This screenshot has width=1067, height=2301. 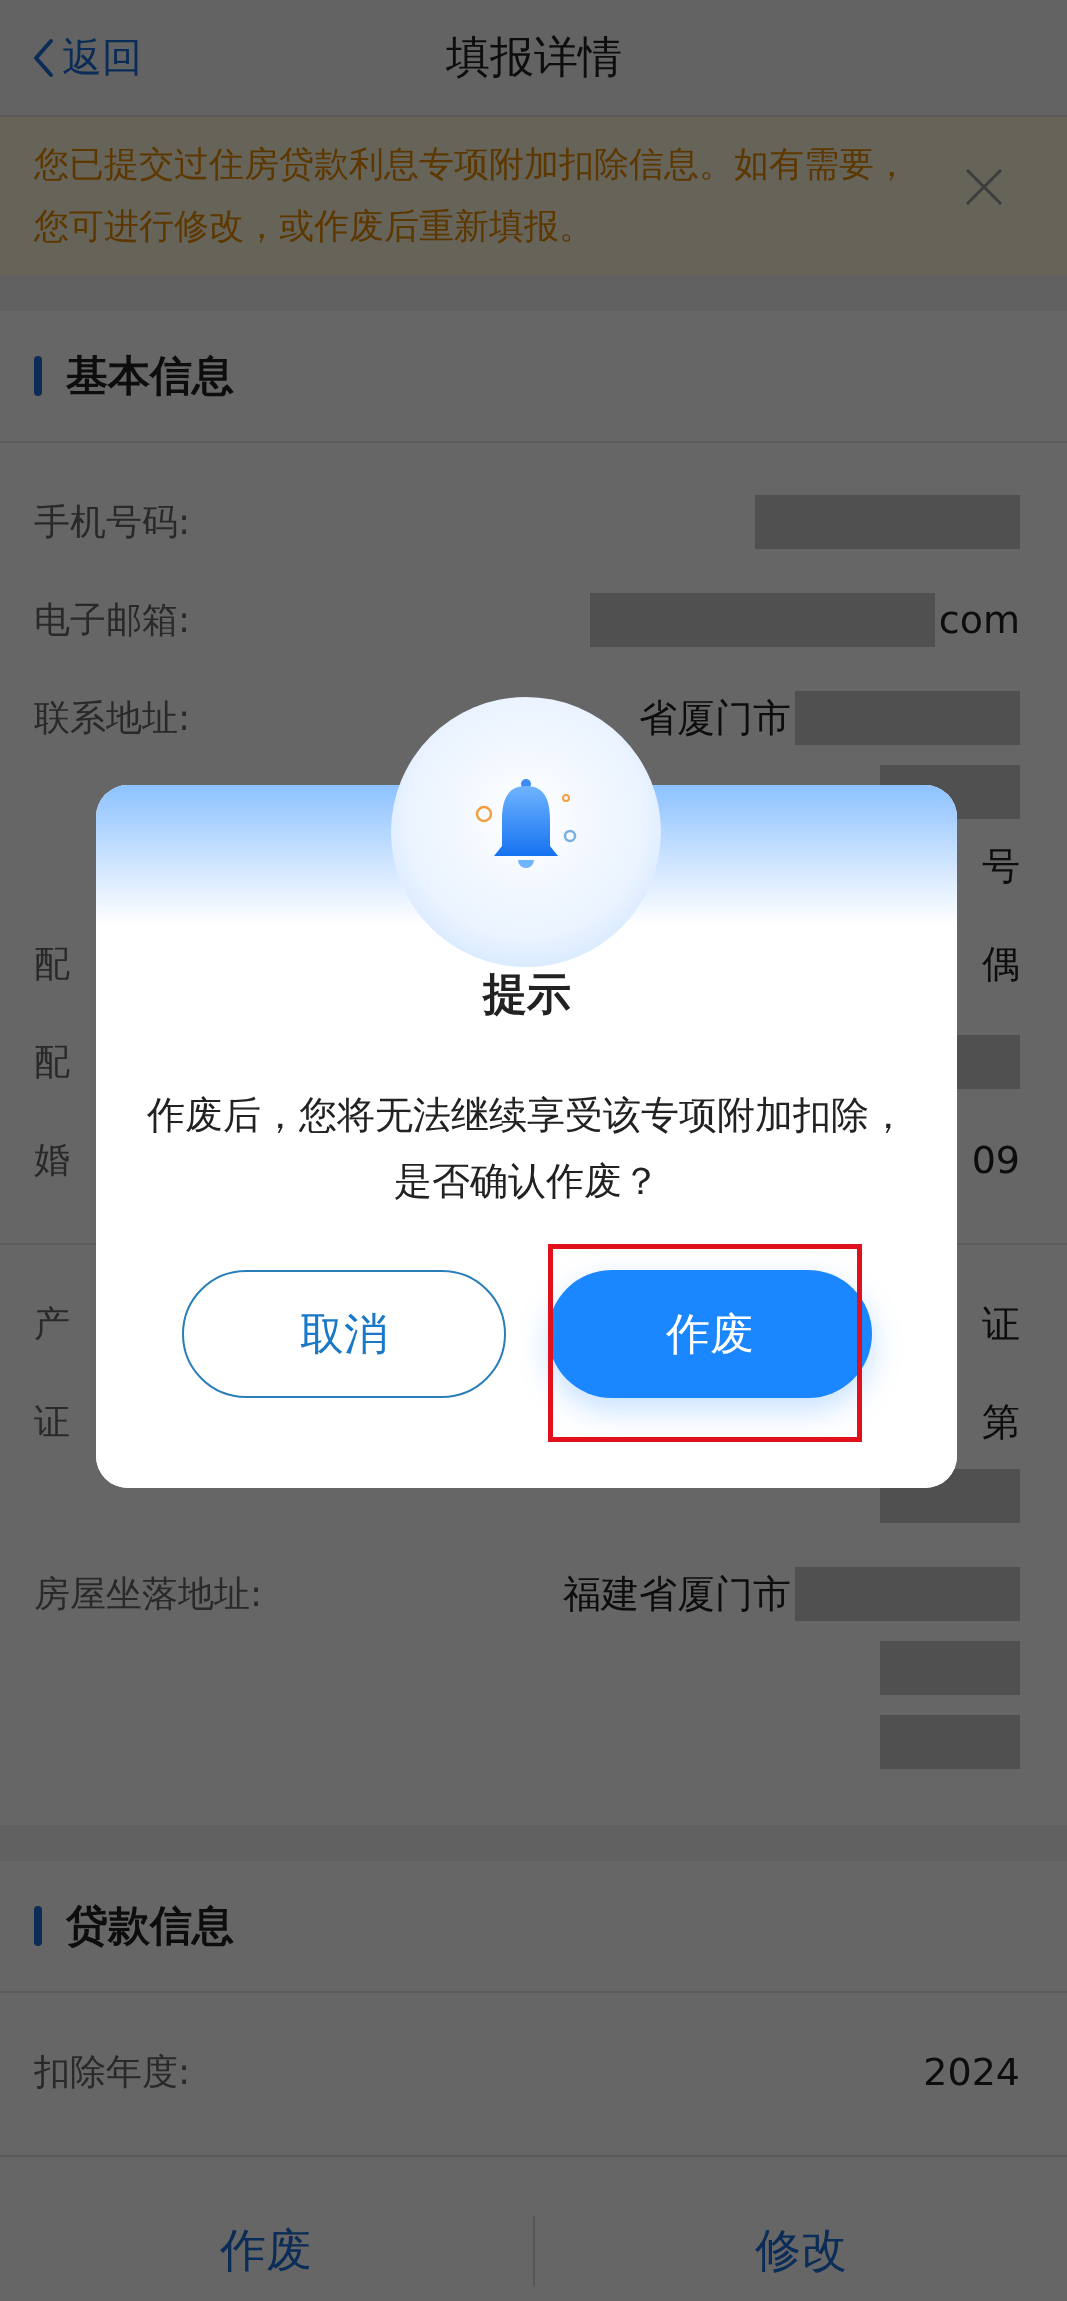 What do you see at coordinates (43, 57) in the screenshot?
I see `chevron-left-icon` at bounding box center [43, 57].